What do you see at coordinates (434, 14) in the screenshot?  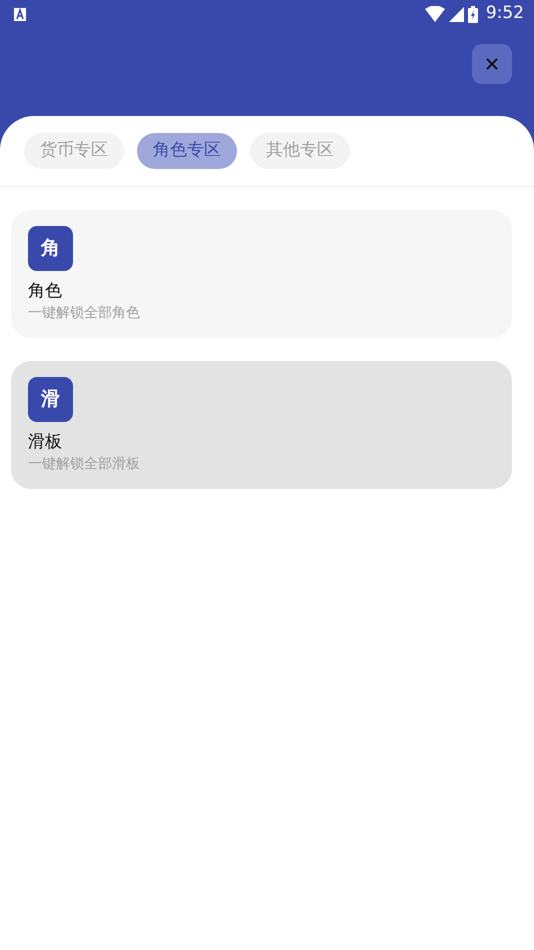 I see `wifi-icon` at bounding box center [434, 14].